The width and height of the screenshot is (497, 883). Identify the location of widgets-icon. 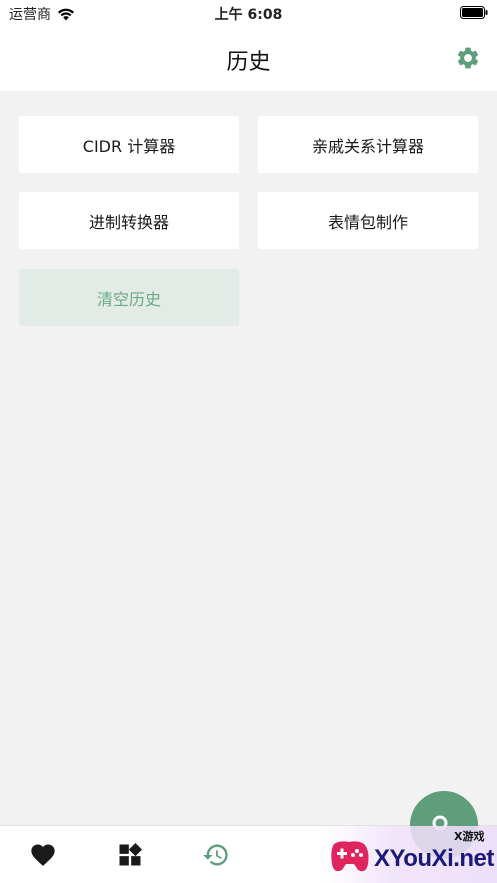
(131, 854).